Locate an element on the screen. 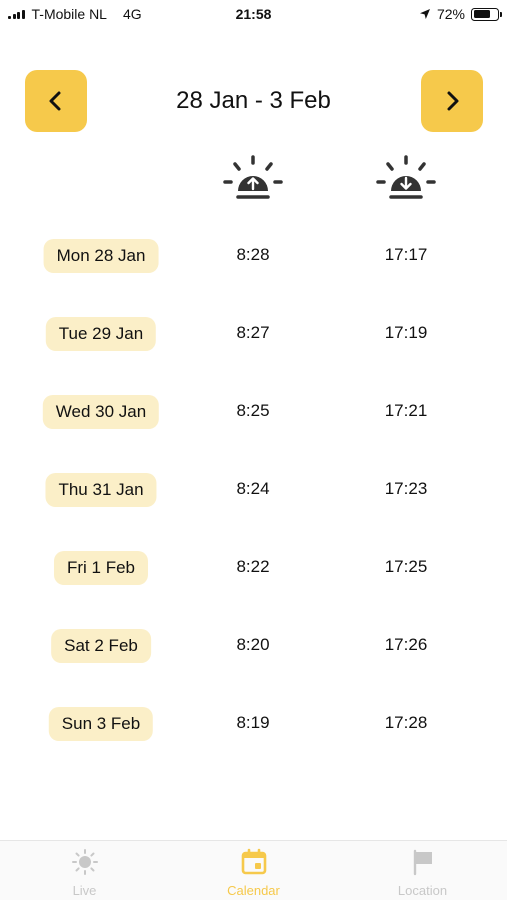  previous-week-button is located at coordinates (56, 101).